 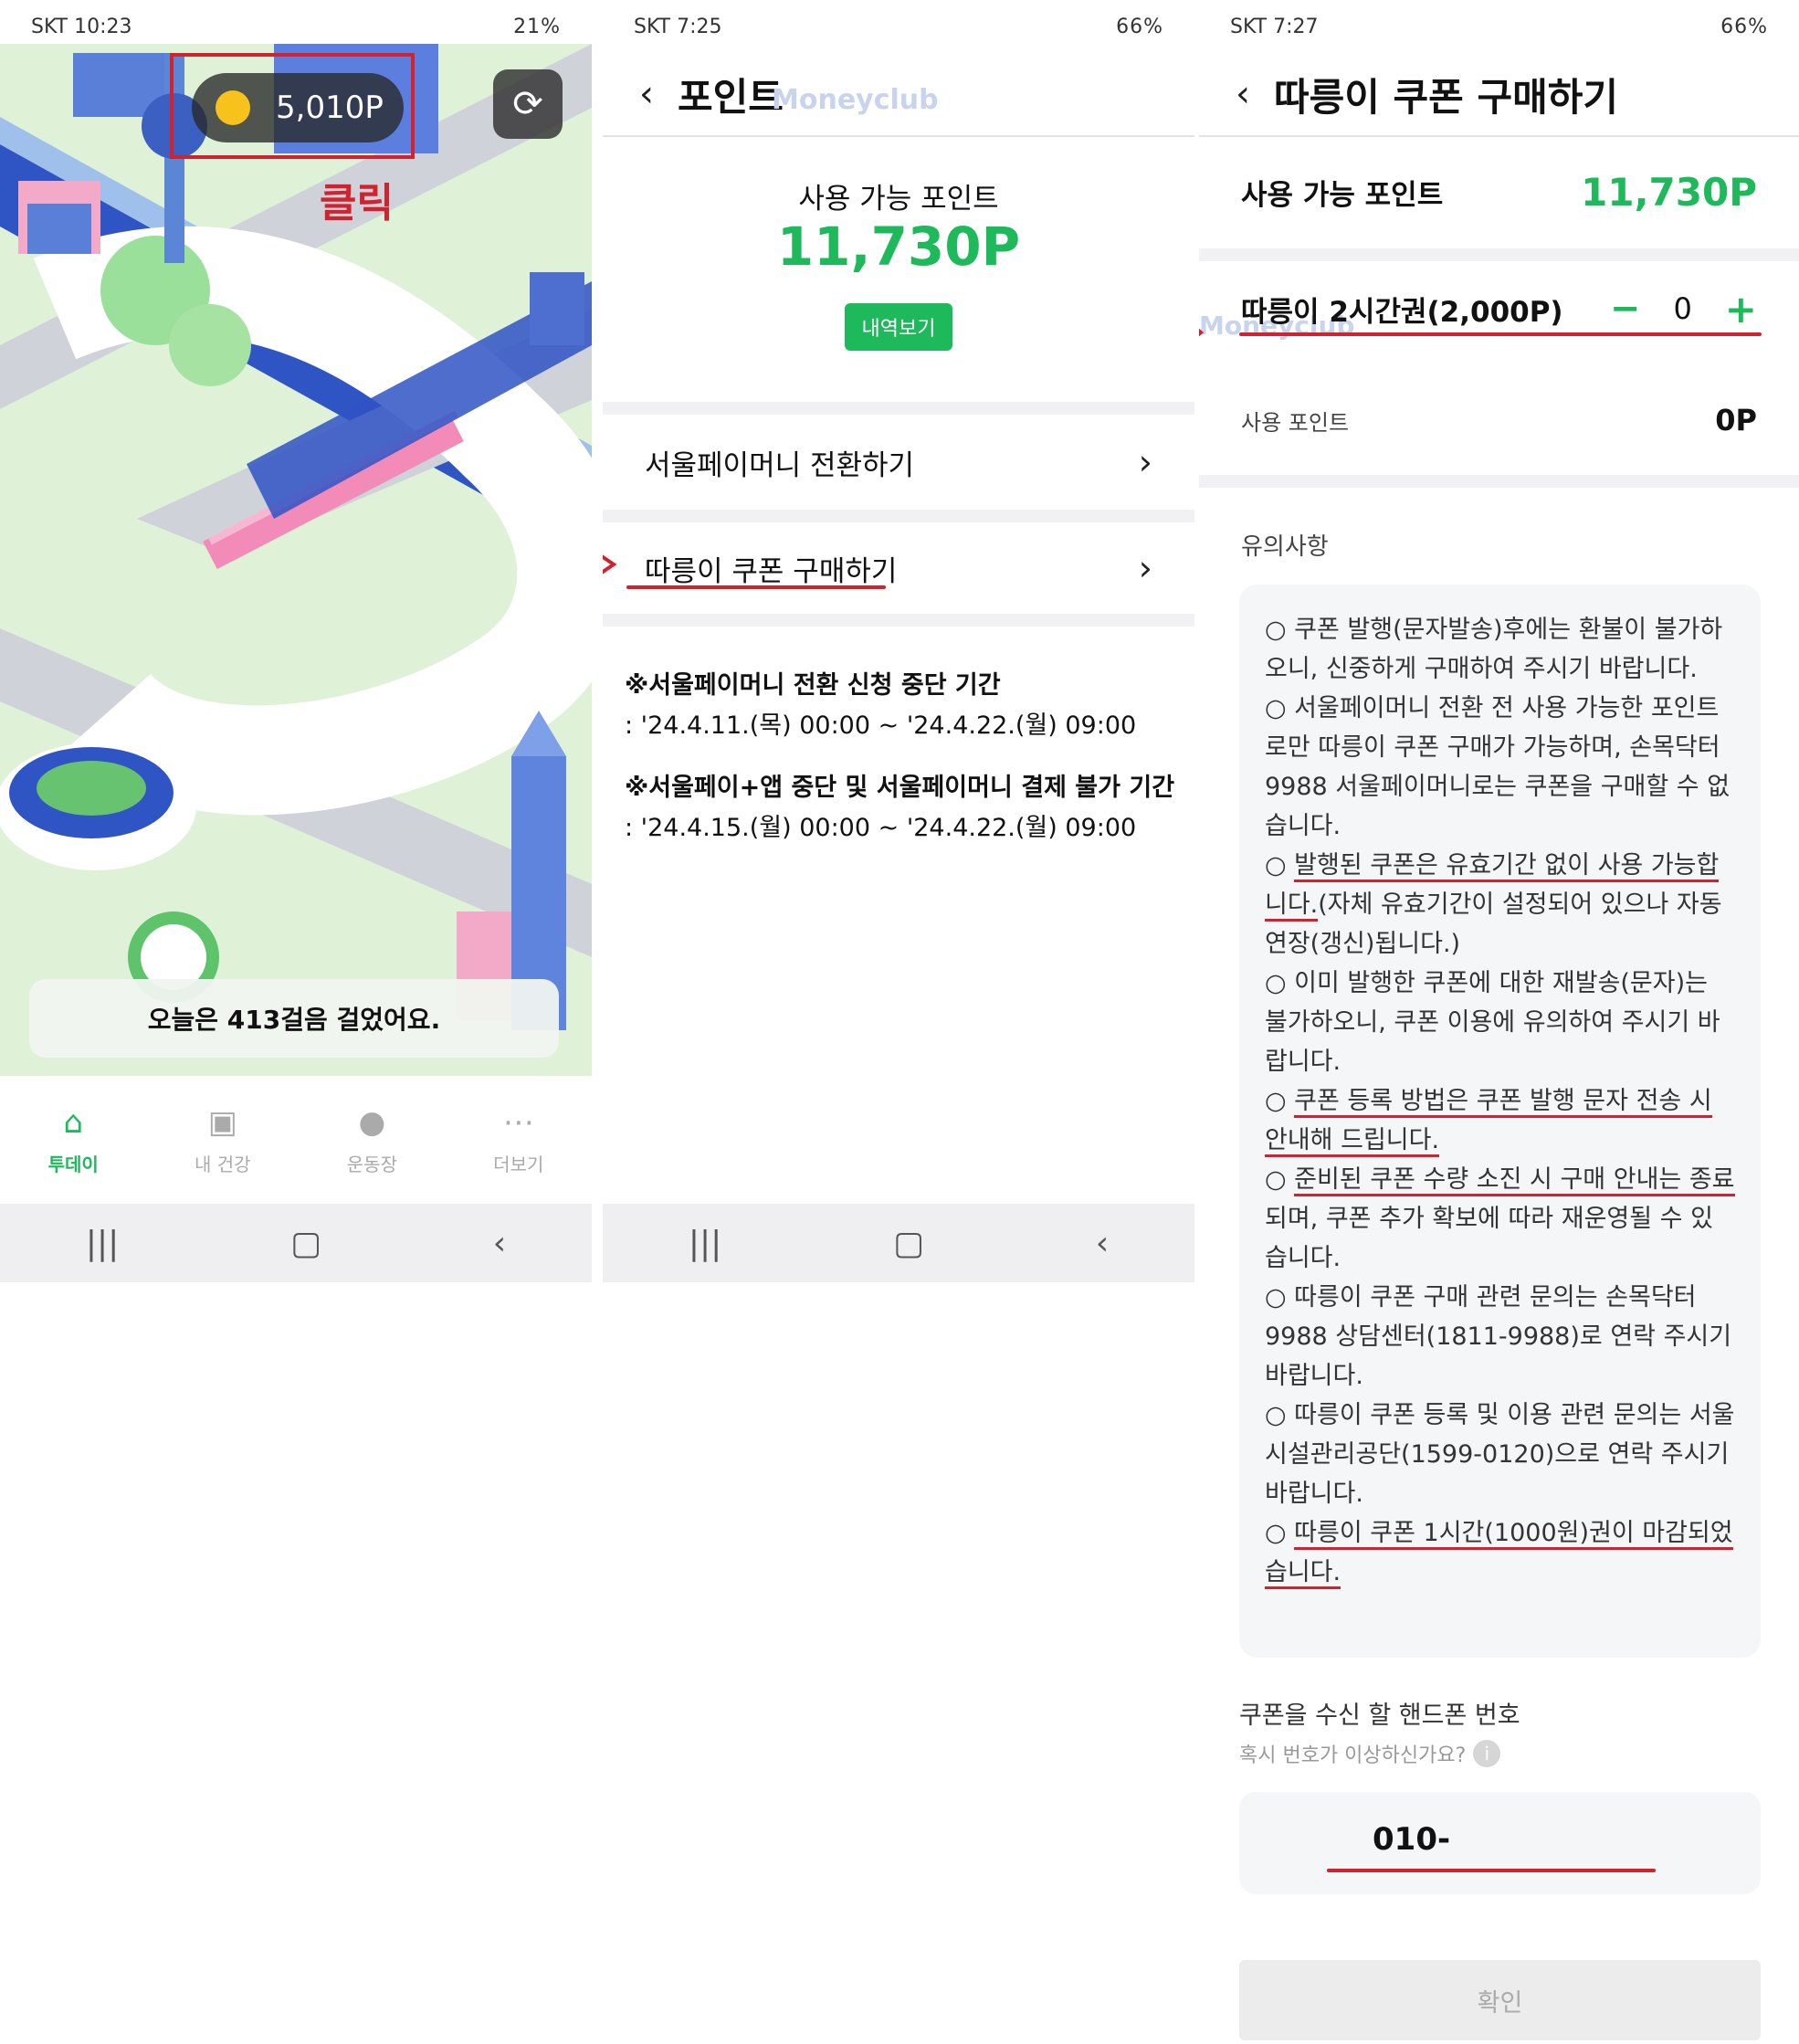 I want to click on ticket-label: 따릉이 2시간권(2,000P), so click(x=1402, y=312).